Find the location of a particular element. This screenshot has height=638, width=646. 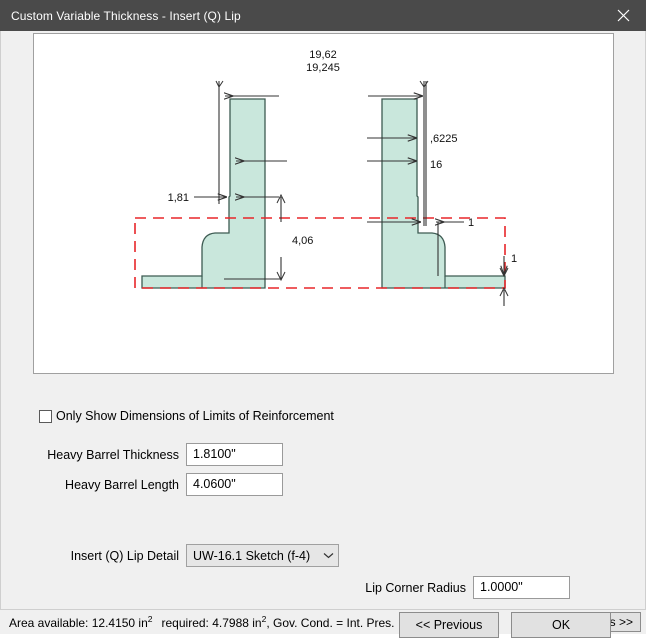

dim-corner-radius: 1 is located at coordinates (471, 223).